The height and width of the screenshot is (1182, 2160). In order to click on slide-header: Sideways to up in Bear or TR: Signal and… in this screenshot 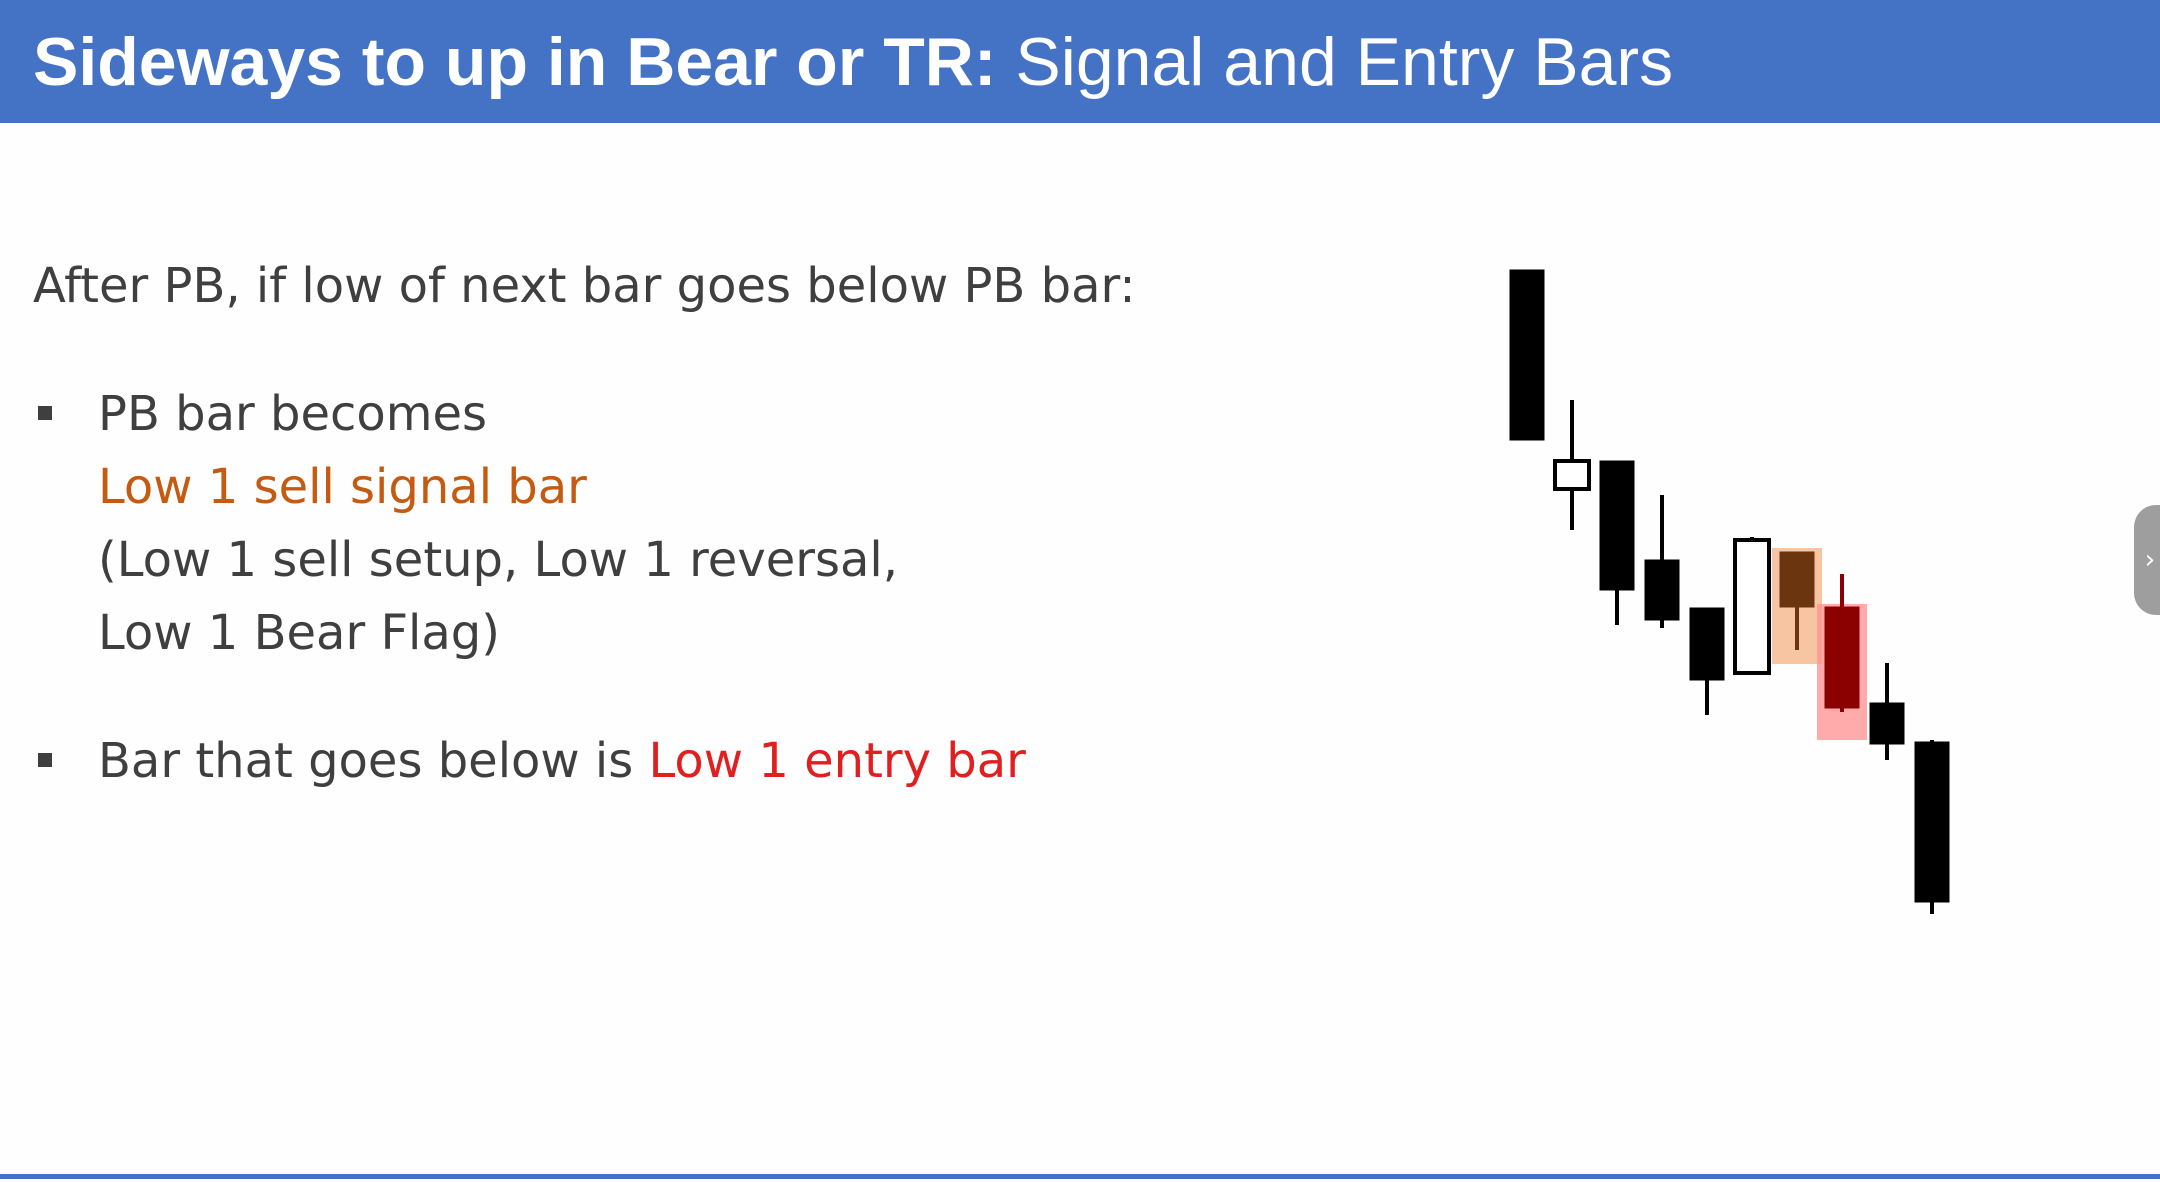, I will do `click(1080, 61)`.